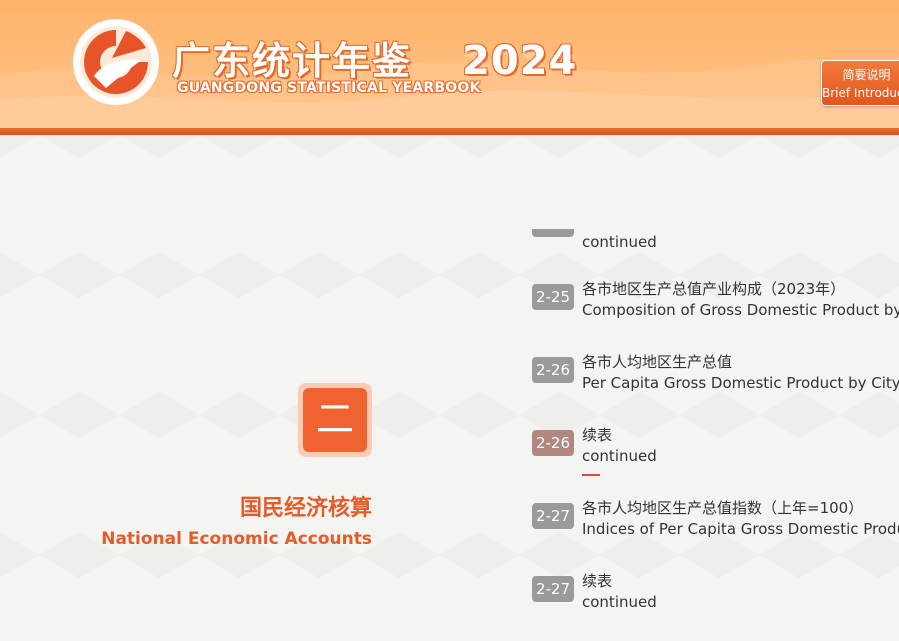 This screenshot has width=899, height=641. What do you see at coordinates (116, 62) in the screenshot?
I see `yearbook-logo` at bounding box center [116, 62].